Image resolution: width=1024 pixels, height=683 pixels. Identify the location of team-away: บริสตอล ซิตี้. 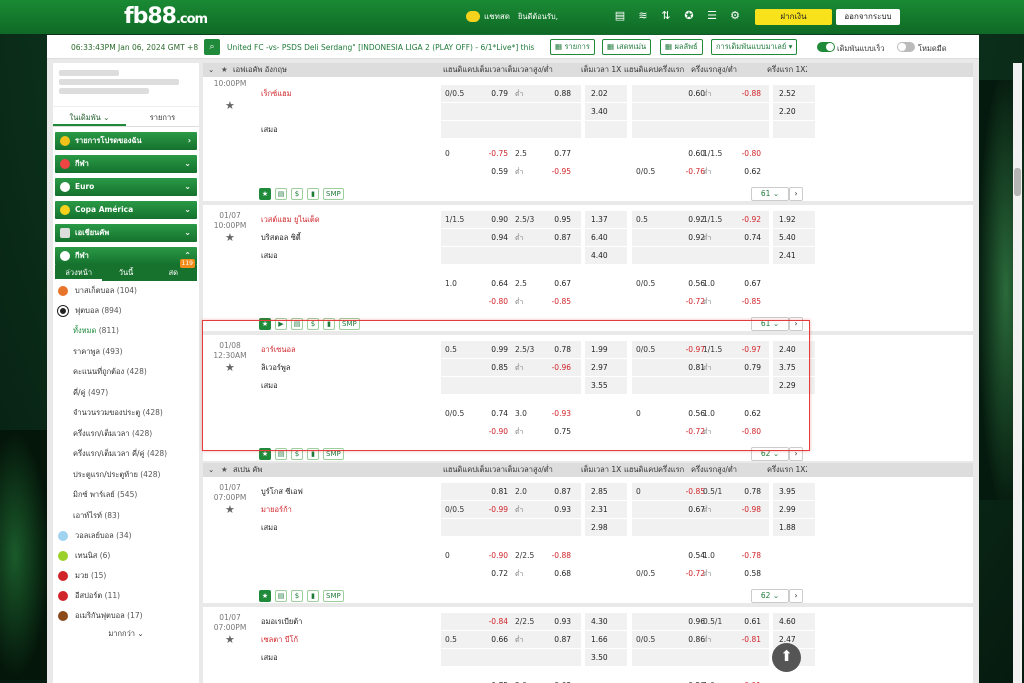
(281, 238).